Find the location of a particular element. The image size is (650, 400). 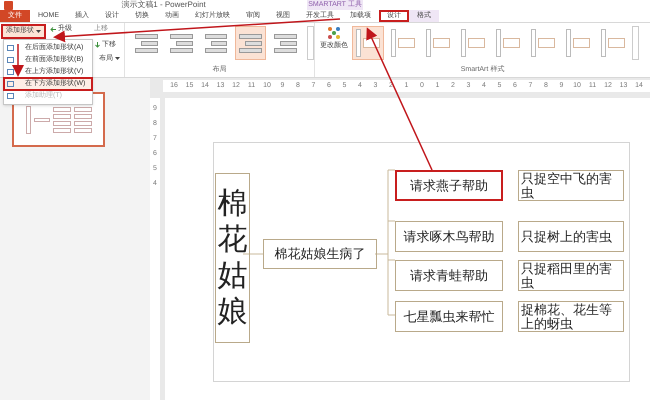

helper-node: 请求啄木鸟帮助 is located at coordinates (449, 236).